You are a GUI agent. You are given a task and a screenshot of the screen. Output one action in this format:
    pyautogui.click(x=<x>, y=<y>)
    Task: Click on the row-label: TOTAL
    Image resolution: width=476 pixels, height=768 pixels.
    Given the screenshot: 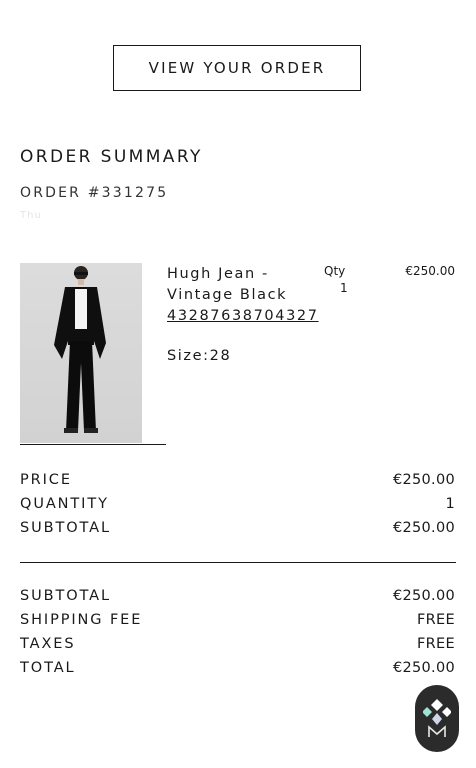 What is the action you would take?
    pyautogui.click(x=48, y=668)
    